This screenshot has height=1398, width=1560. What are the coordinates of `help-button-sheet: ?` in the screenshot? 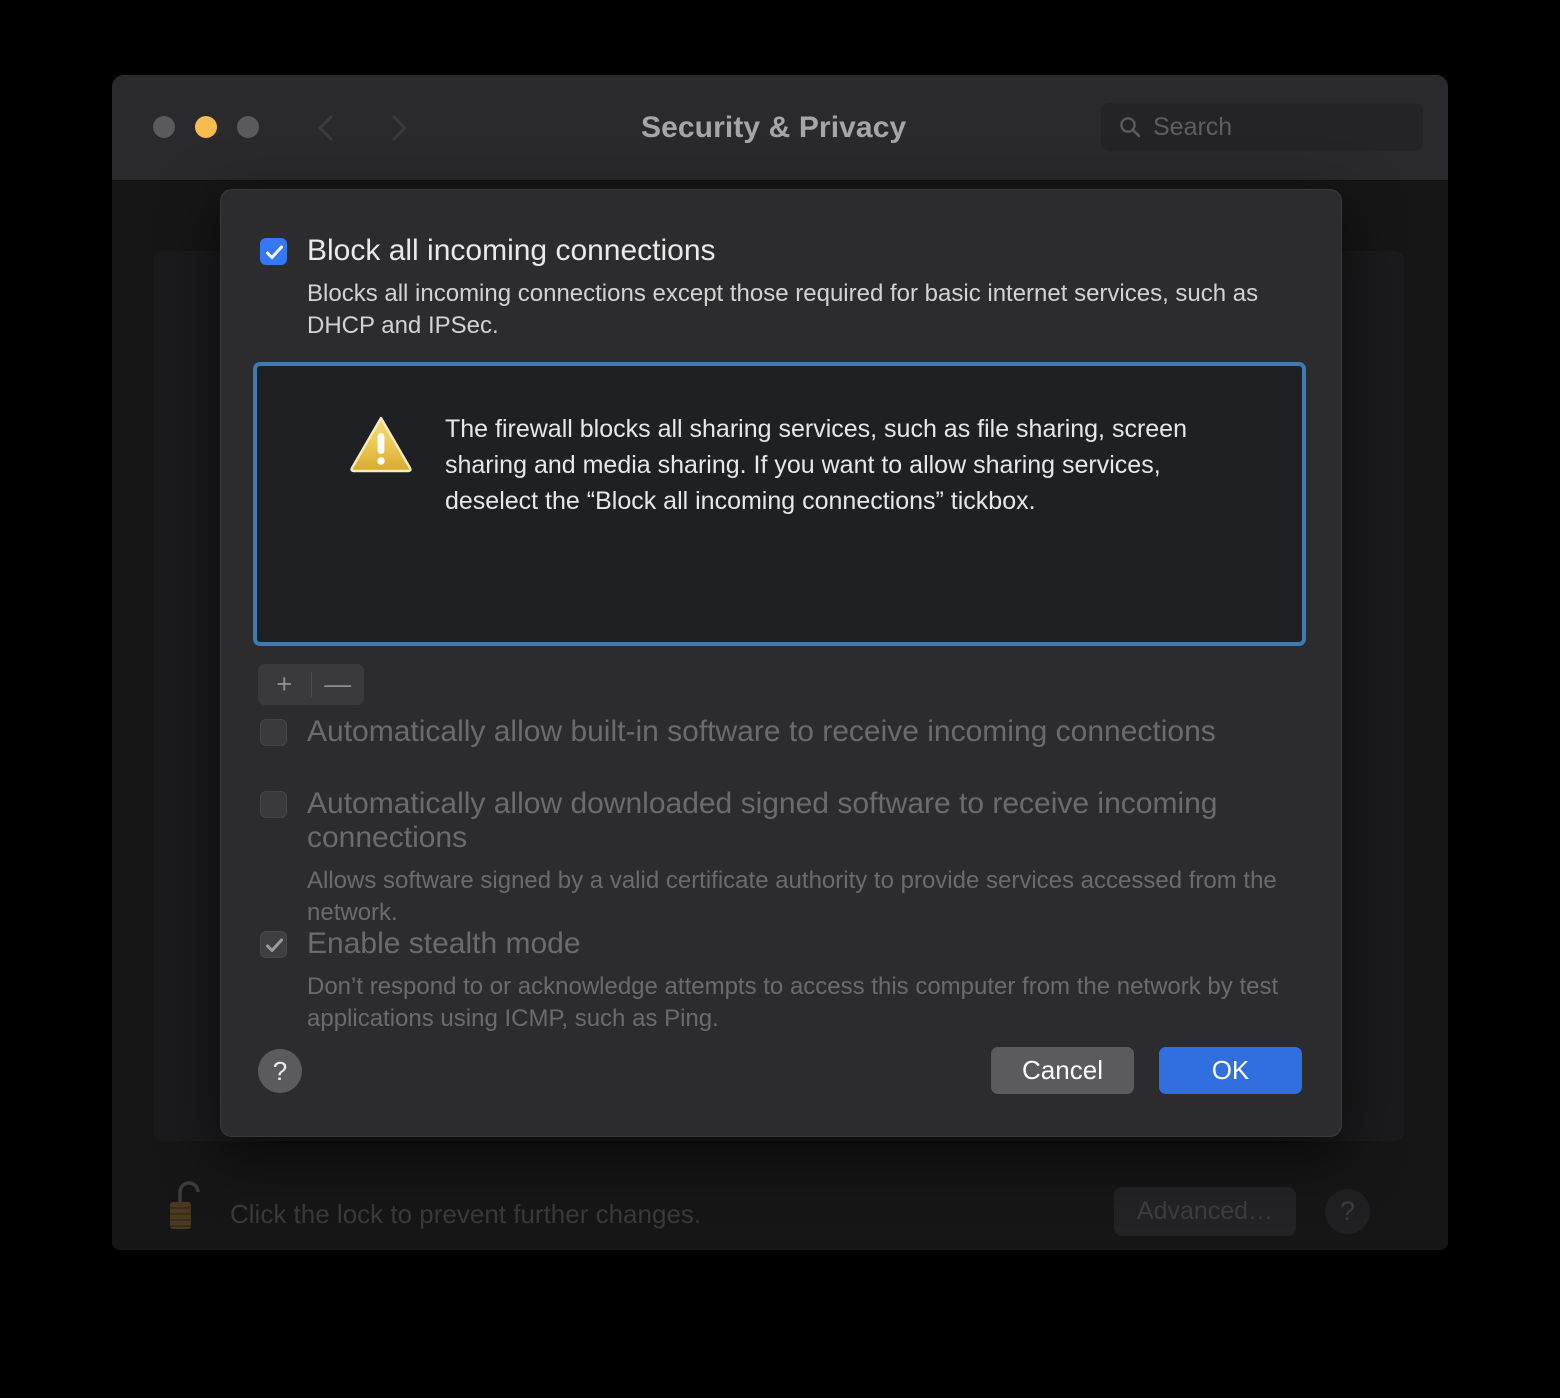 It's located at (280, 1071).